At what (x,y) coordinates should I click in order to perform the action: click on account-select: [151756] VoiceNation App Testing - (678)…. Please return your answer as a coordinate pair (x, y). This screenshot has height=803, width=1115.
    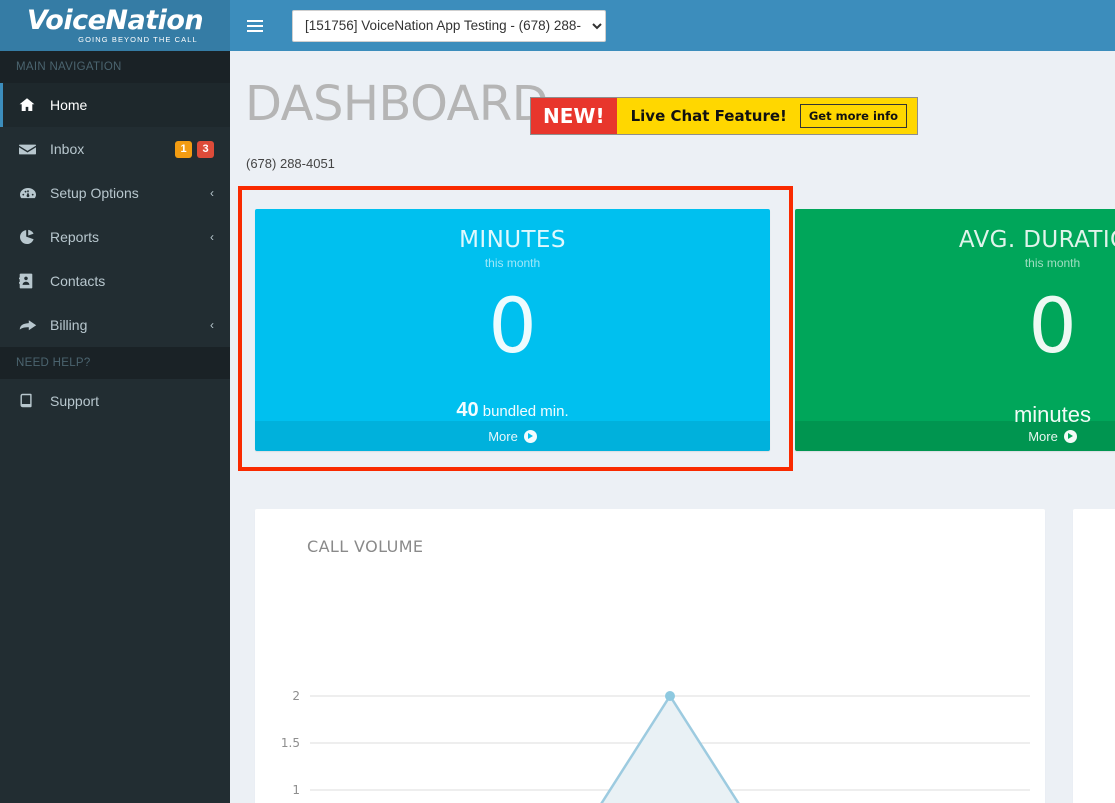
    Looking at the image, I should click on (449, 25).